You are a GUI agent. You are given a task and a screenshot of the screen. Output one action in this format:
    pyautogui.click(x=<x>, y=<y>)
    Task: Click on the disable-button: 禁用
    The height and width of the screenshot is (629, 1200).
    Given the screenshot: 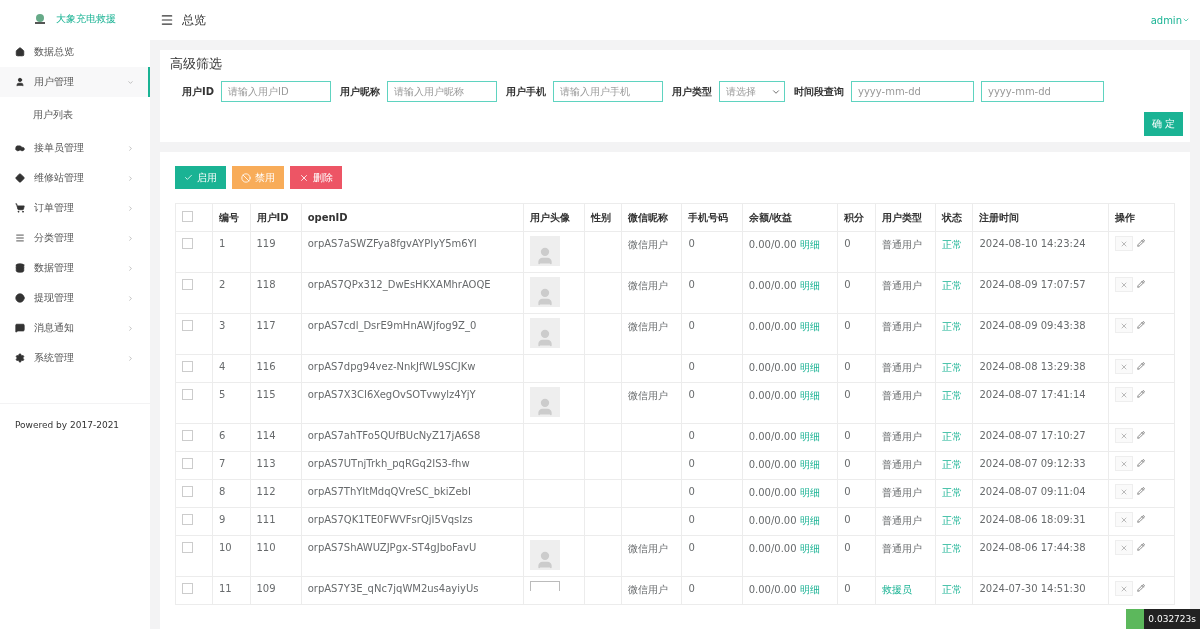 What is the action you would take?
    pyautogui.click(x=258, y=177)
    